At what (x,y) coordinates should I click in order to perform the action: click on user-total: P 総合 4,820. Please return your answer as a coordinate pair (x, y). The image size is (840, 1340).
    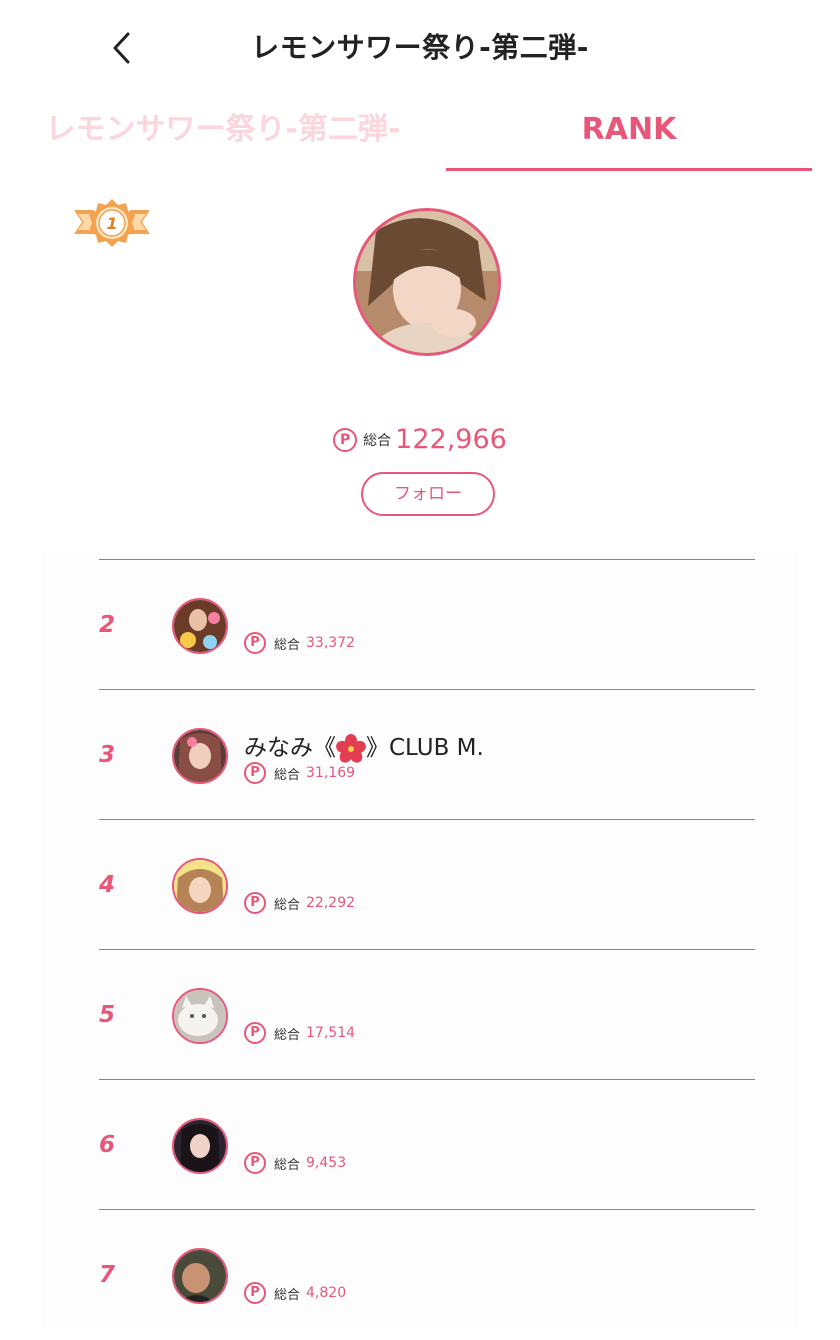
    Looking at the image, I should click on (295, 1293).